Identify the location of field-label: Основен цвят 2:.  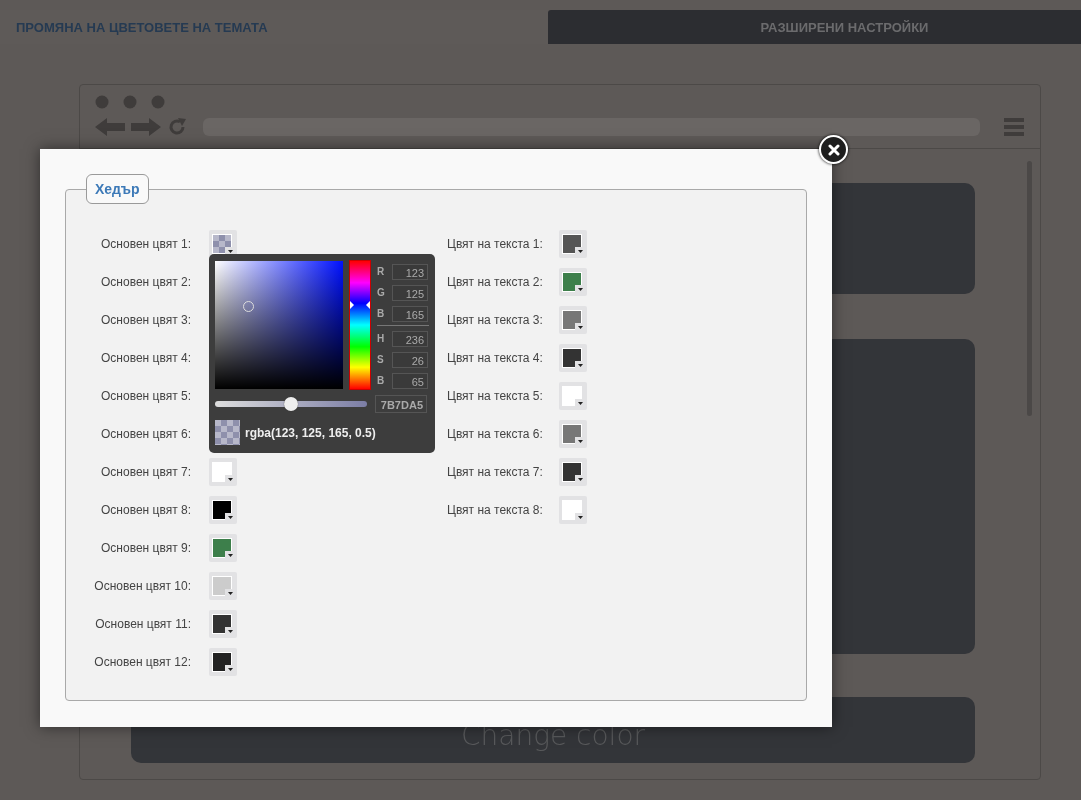
(145, 282).